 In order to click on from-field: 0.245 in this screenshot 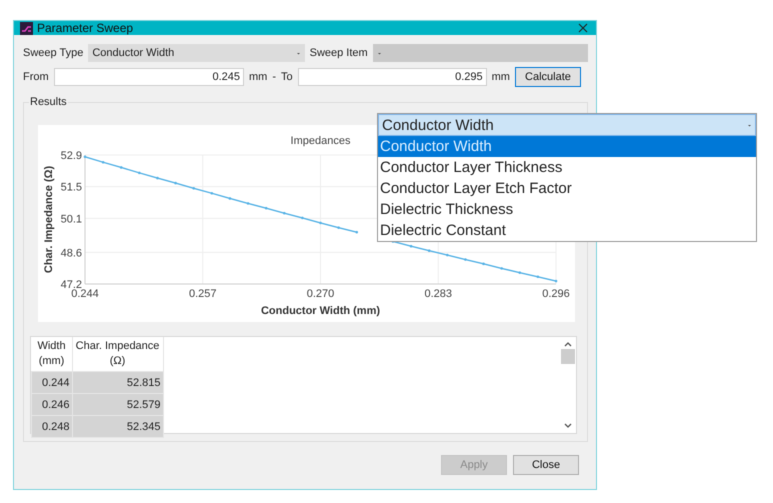, I will do `click(149, 77)`.